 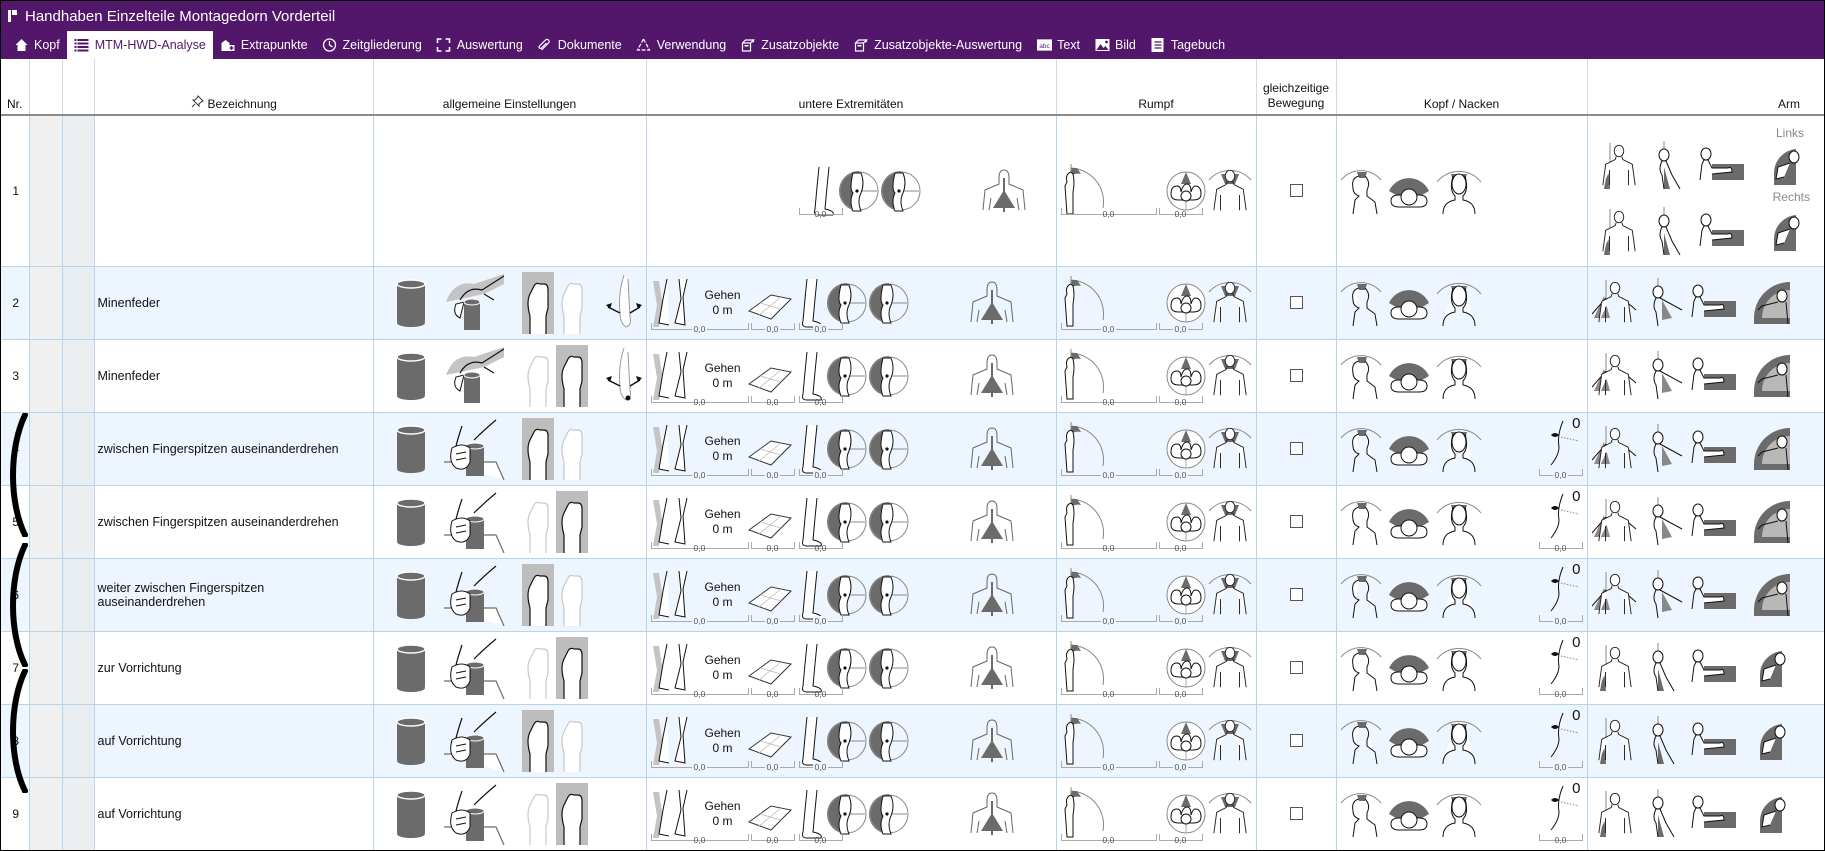 I want to click on bezeichnung-cell: Minenfeder, so click(x=233, y=303).